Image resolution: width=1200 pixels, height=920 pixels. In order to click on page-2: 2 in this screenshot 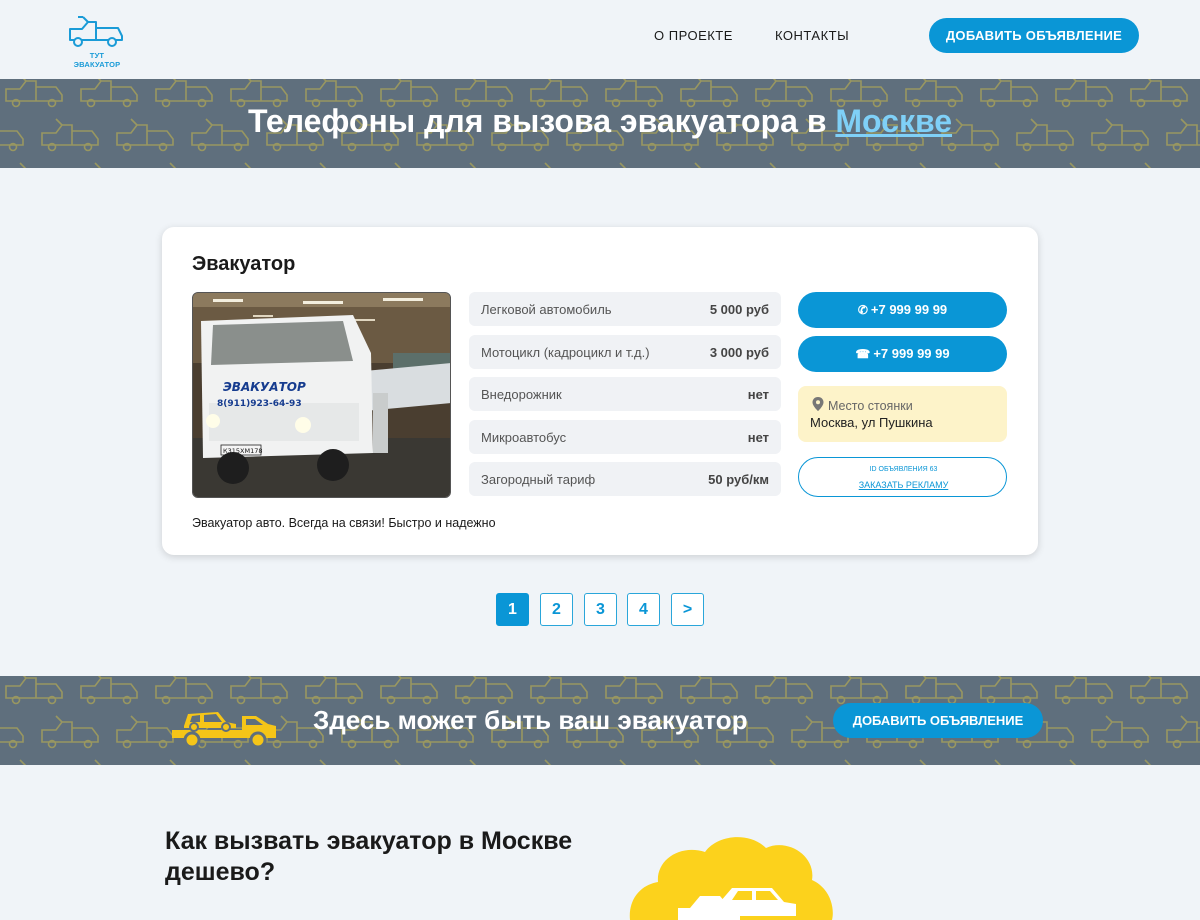, I will do `click(556, 609)`.